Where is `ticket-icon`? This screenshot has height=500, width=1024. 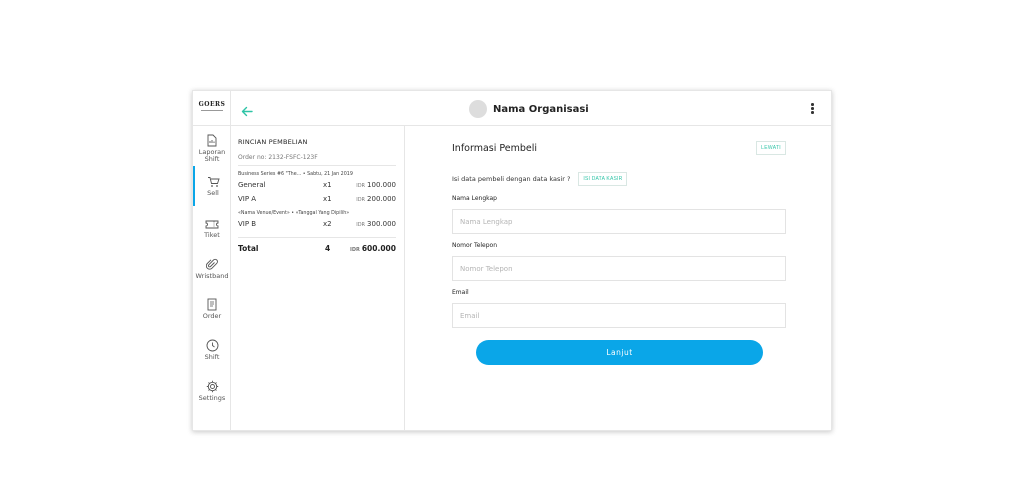
ticket-icon is located at coordinates (212, 224).